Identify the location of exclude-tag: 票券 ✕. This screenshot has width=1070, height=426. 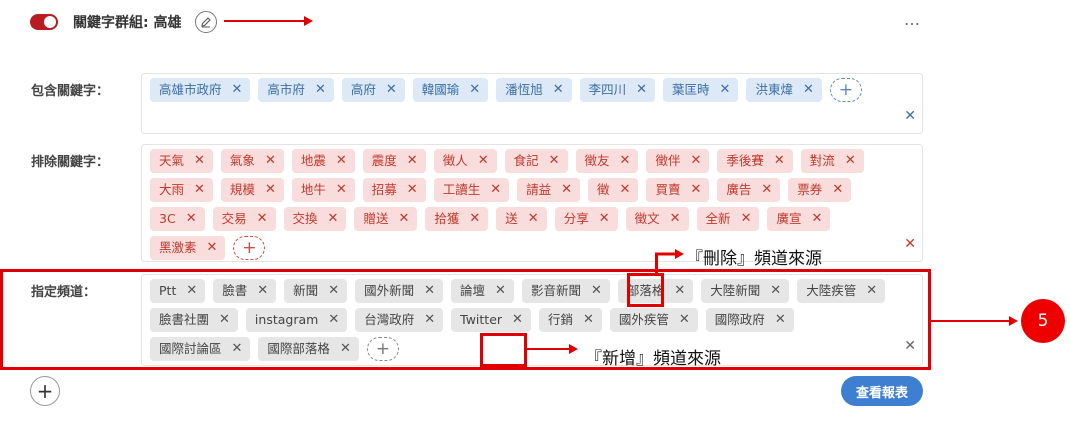
(820, 190).